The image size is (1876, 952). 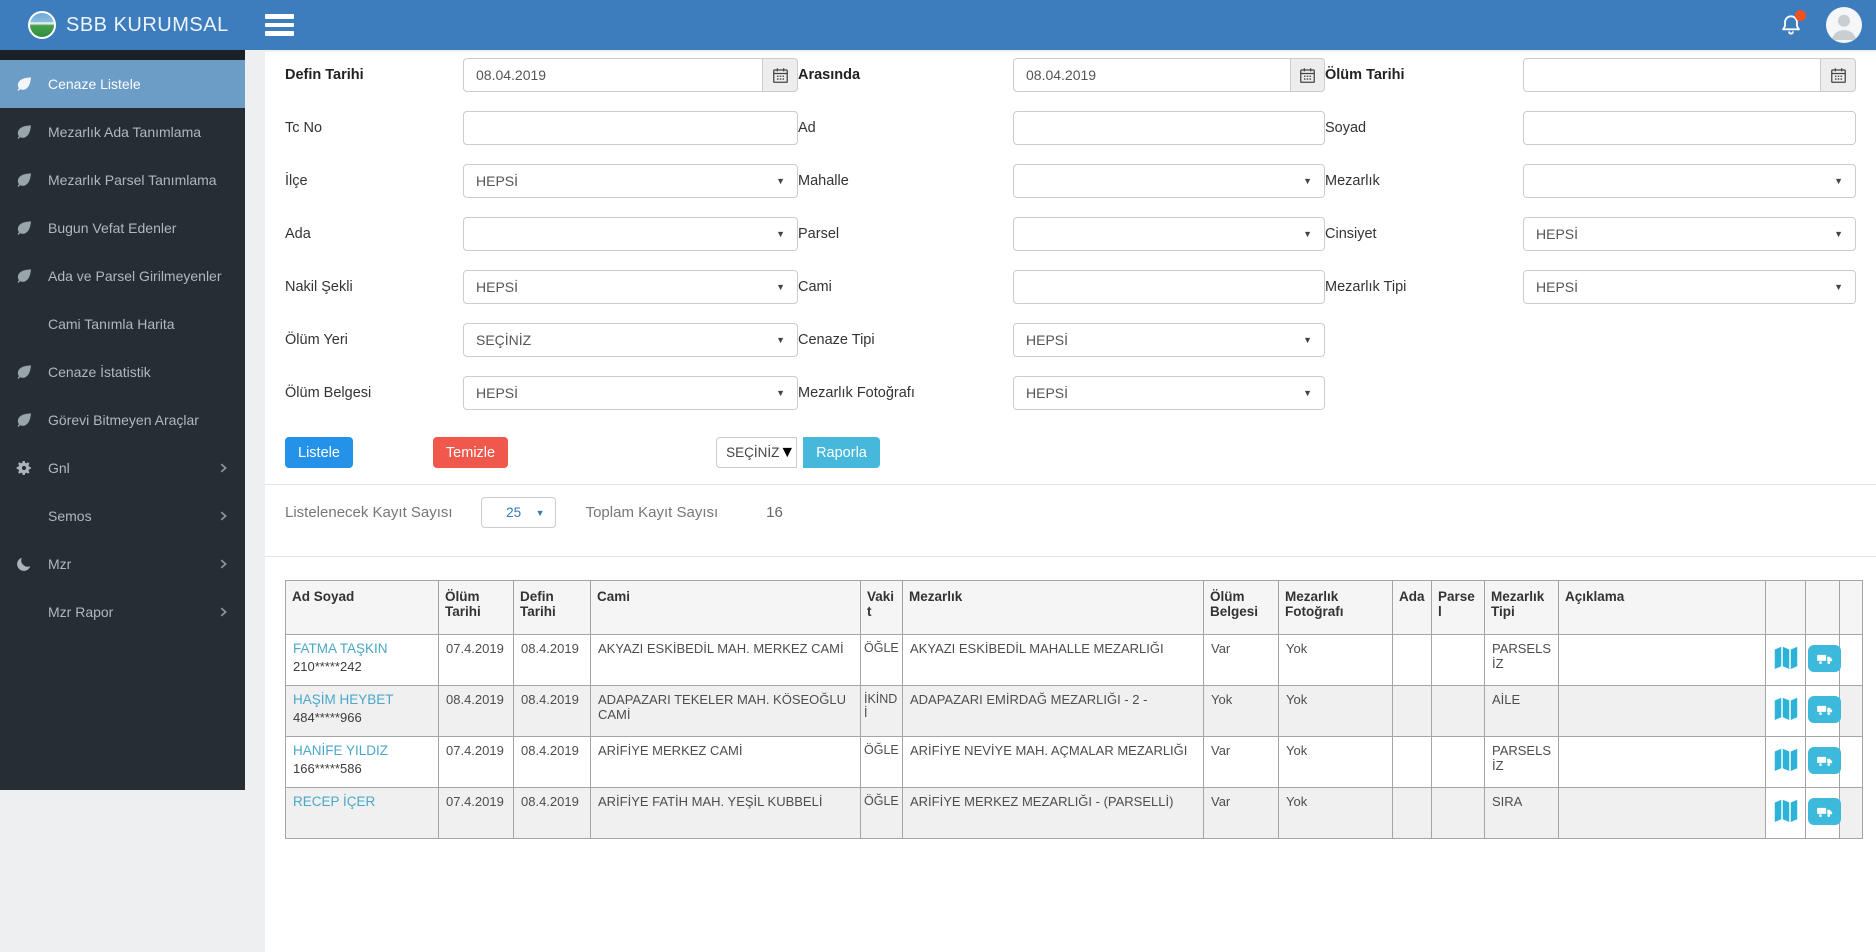 What do you see at coordinates (1169, 287) in the screenshot?
I see `cami-input` at bounding box center [1169, 287].